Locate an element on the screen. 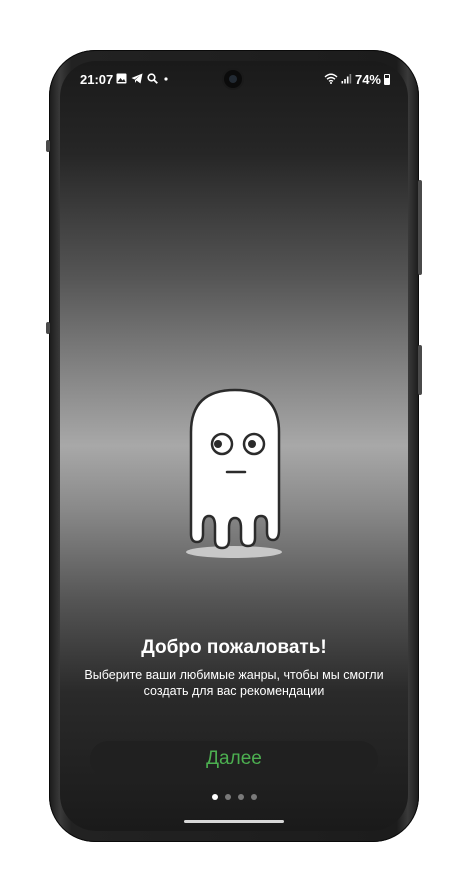  bixby-button is located at coordinates (420, 370).